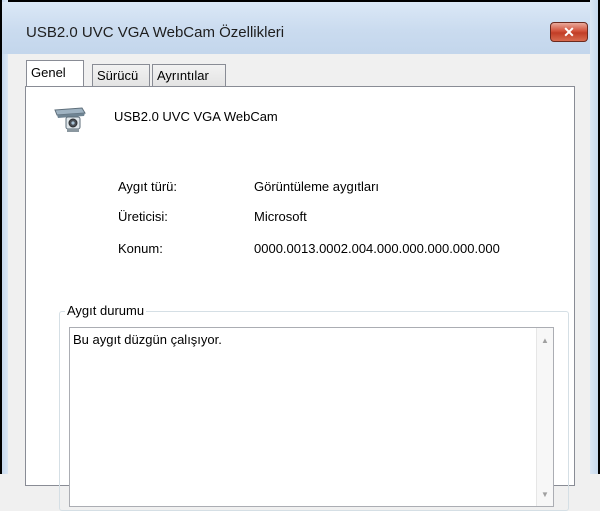 This screenshot has width=600, height=511. What do you see at coordinates (155, 32) in the screenshot?
I see `window-title: USB2.0 UVC VGA WebCam Özellikleri` at bounding box center [155, 32].